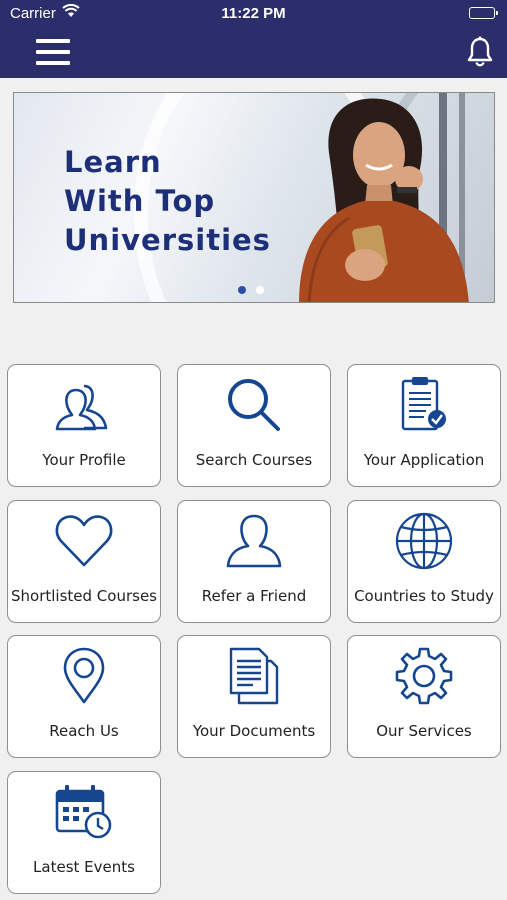  I want to click on tile-label: Search Courses, so click(254, 460).